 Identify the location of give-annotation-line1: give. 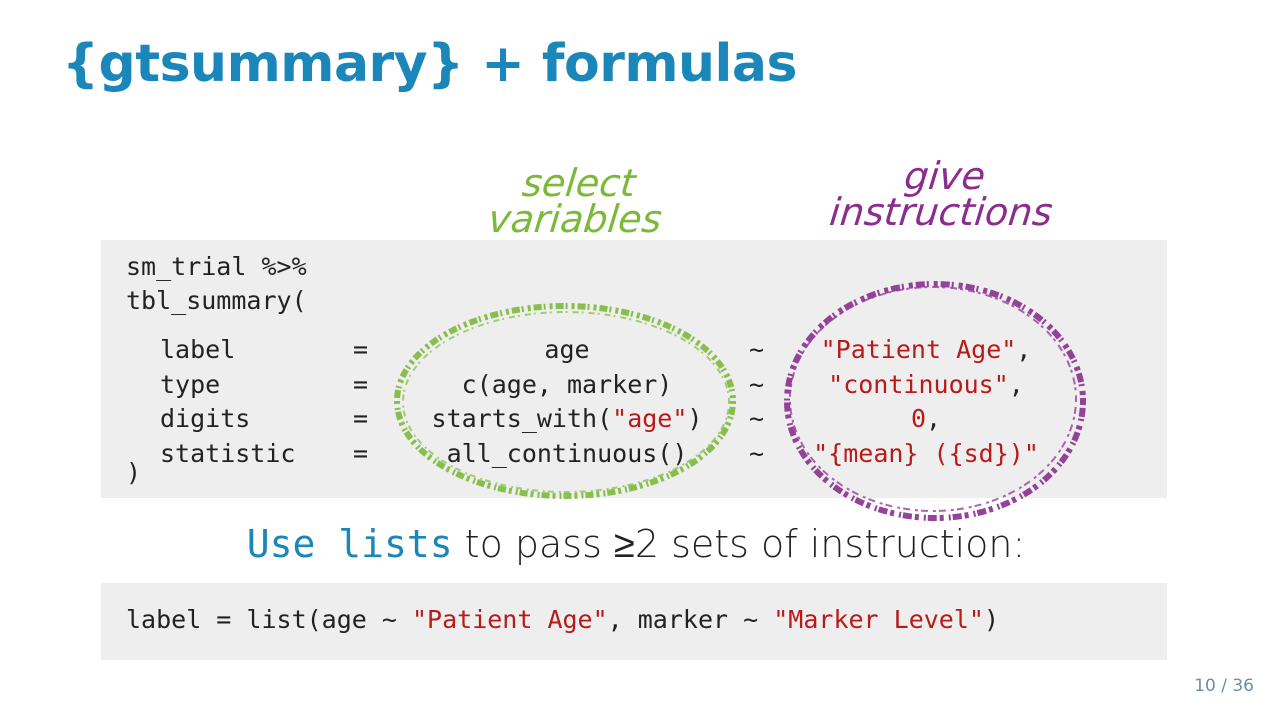
(945, 176).